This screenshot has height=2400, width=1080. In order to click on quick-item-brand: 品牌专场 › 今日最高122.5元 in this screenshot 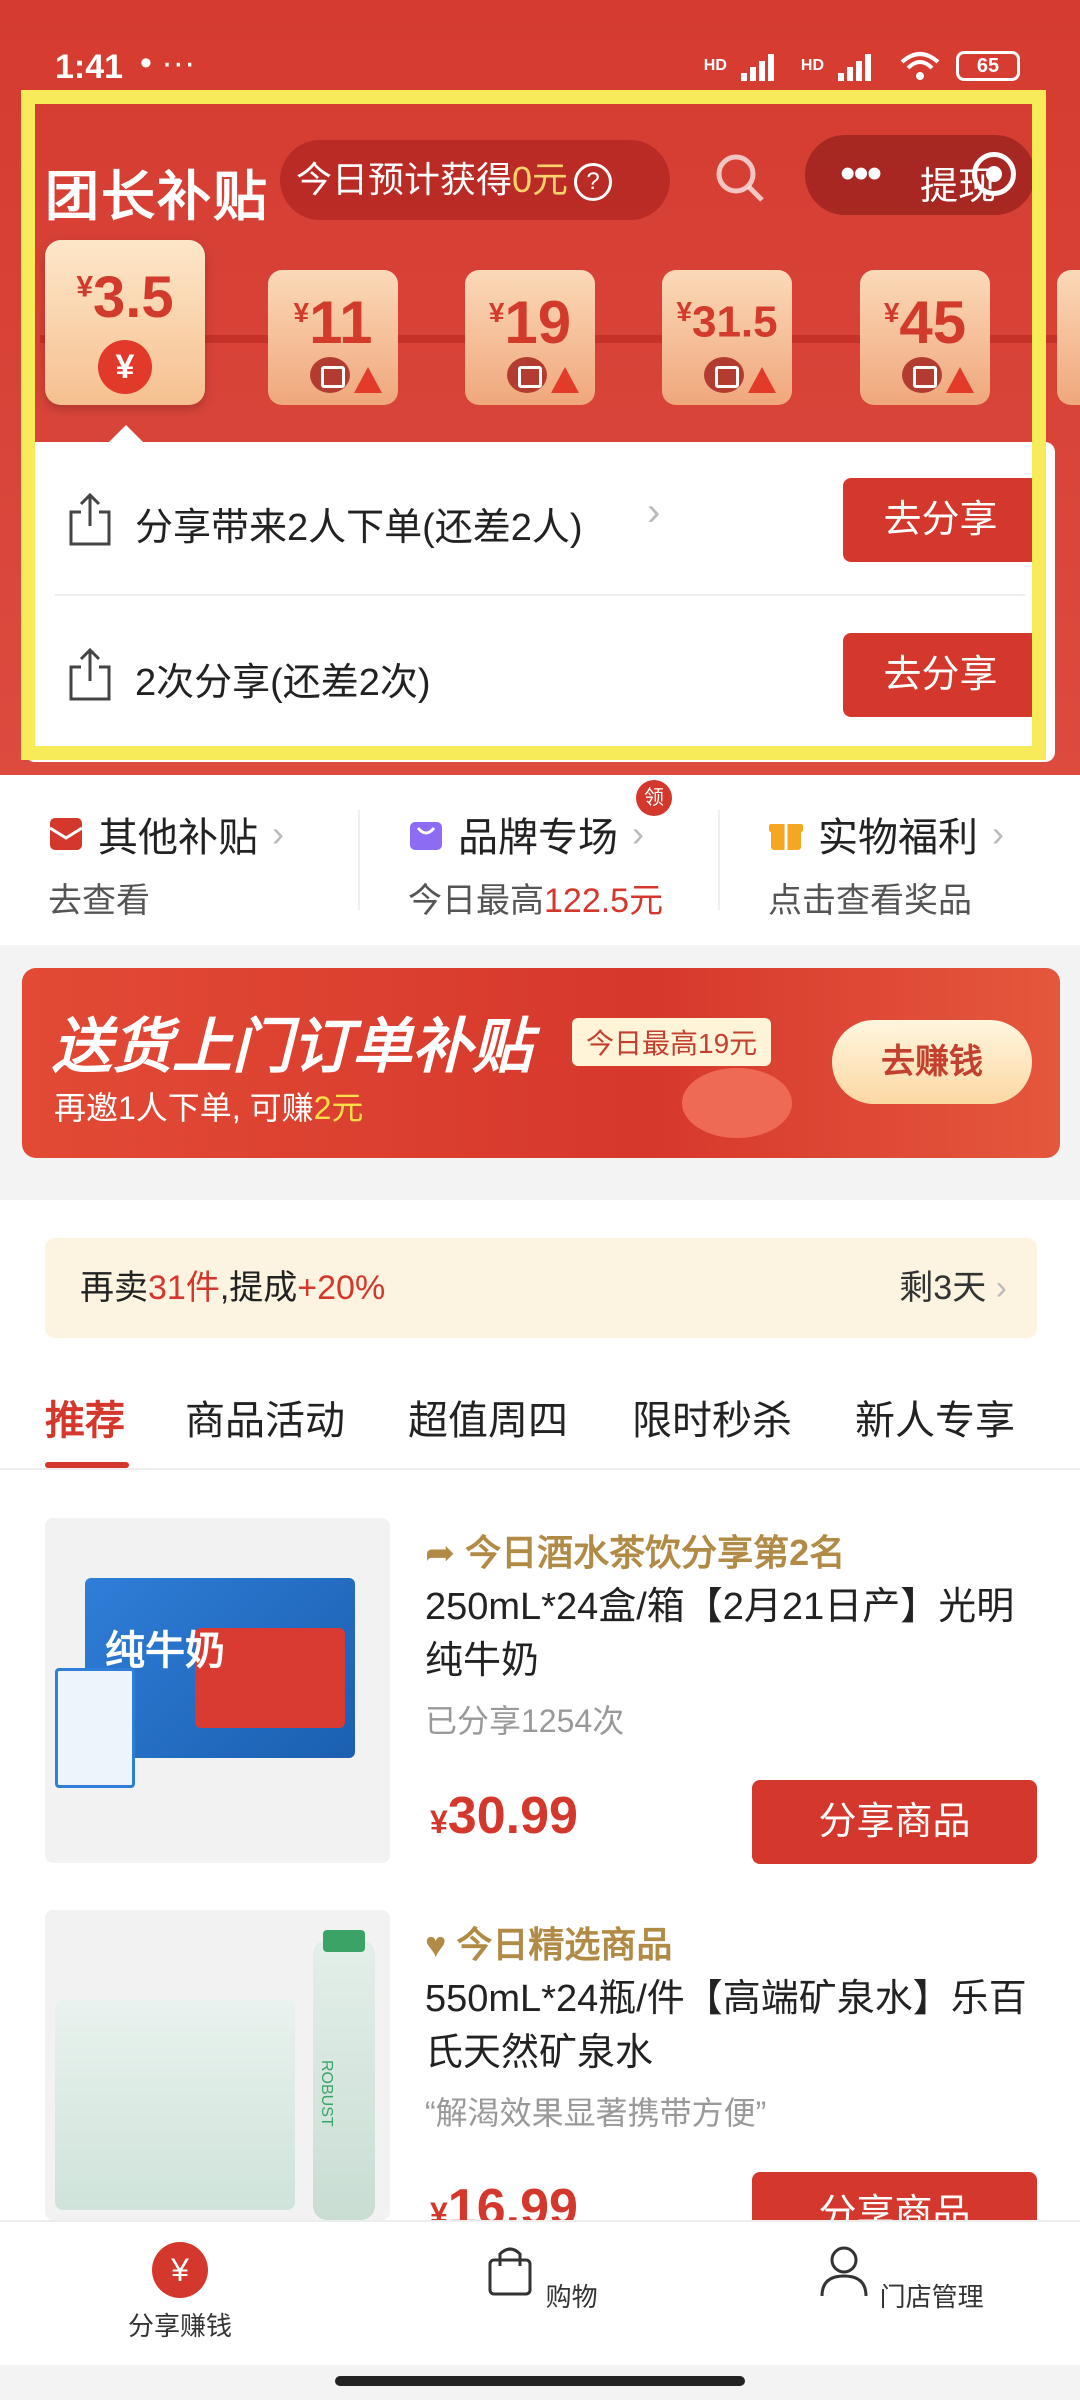, I will do `click(588, 865)`.